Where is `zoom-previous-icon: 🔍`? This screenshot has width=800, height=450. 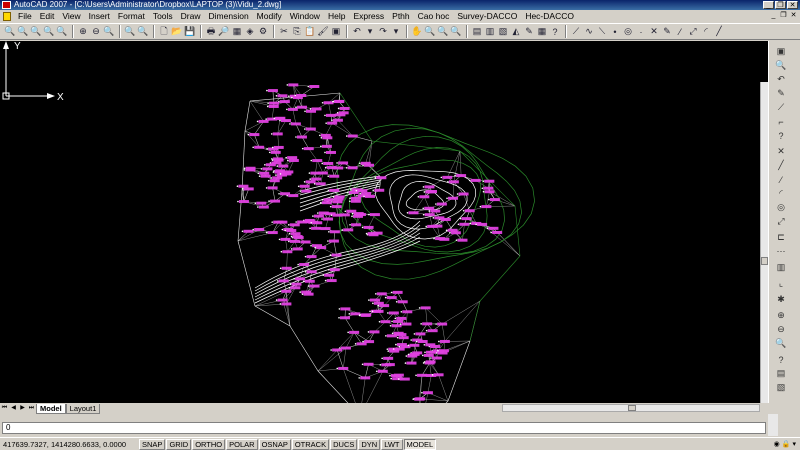 zoom-previous-icon: 🔍 is located at coordinates (143, 32).